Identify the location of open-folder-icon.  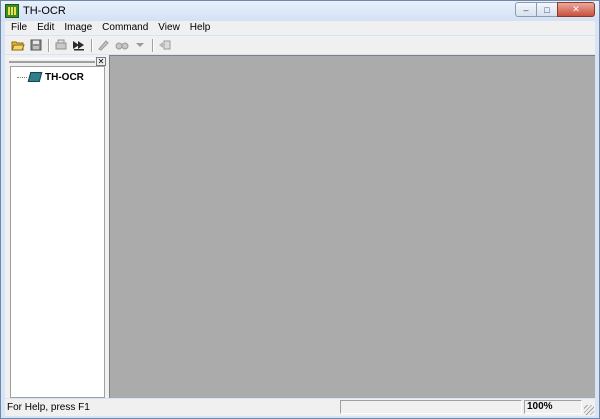
(18, 46).